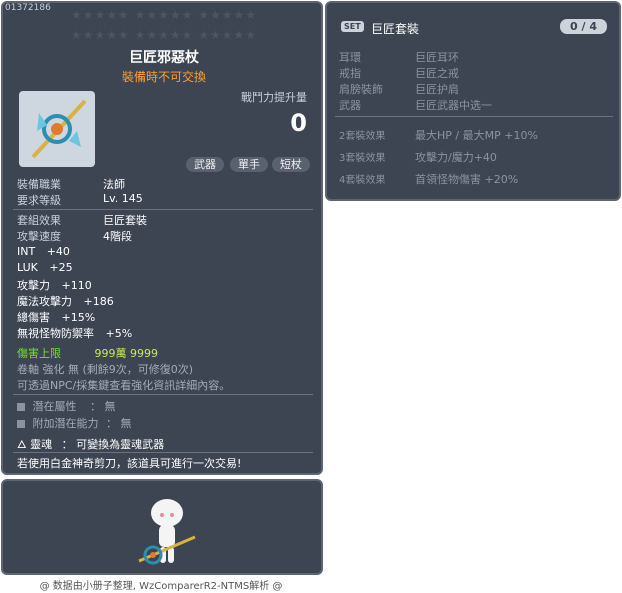 The width and height of the screenshot is (622, 593). What do you see at coordinates (164, 58) in the screenshot?
I see `item-name: 巨匠邪惡杖` at bounding box center [164, 58].